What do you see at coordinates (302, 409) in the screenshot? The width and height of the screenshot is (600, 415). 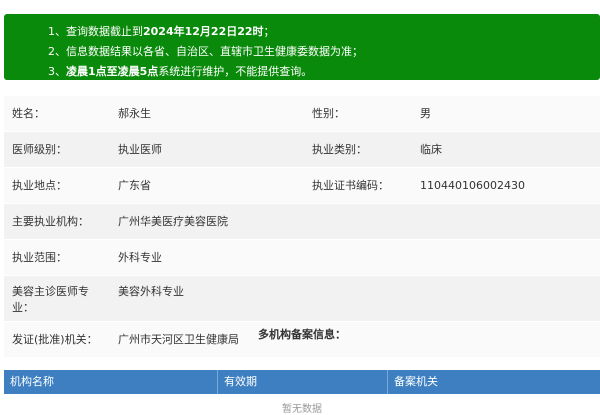 I see `empty-data-text: 暂无数据` at bounding box center [302, 409].